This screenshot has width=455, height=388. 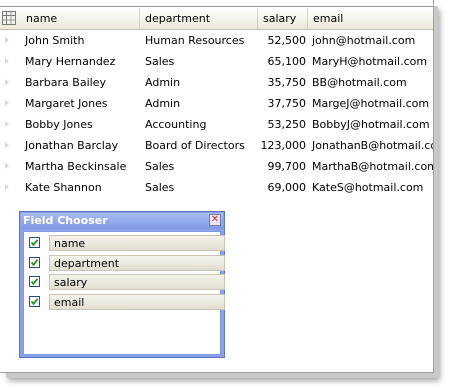 I want to click on field-chooser-item: name, so click(x=127, y=243).